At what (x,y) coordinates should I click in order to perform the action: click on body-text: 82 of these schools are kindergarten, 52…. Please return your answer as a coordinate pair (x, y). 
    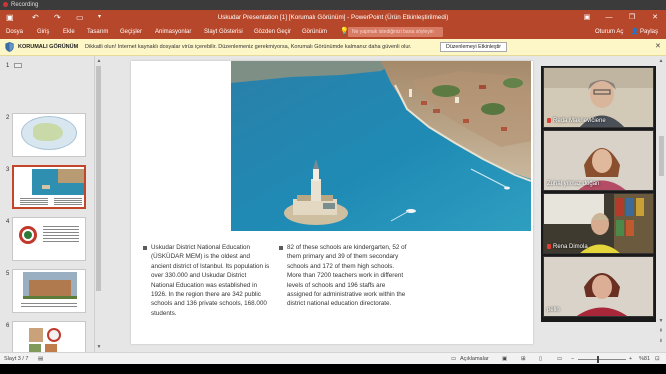
    Looking at the image, I should click on (347, 276).